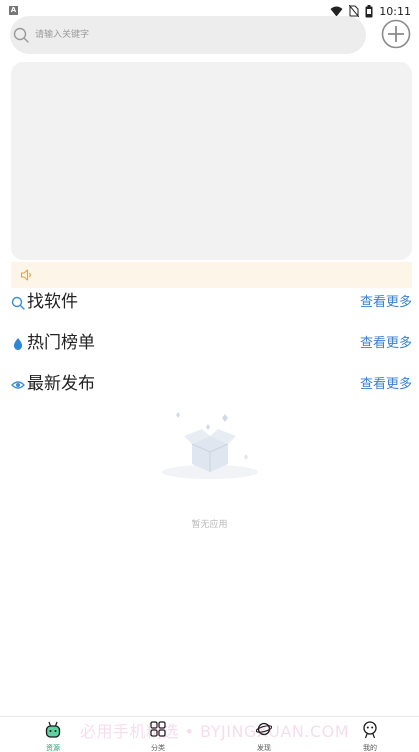 The image size is (419, 752). What do you see at coordinates (158, 748) in the screenshot?
I see `nav-label: 分类` at bounding box center [158, 748].